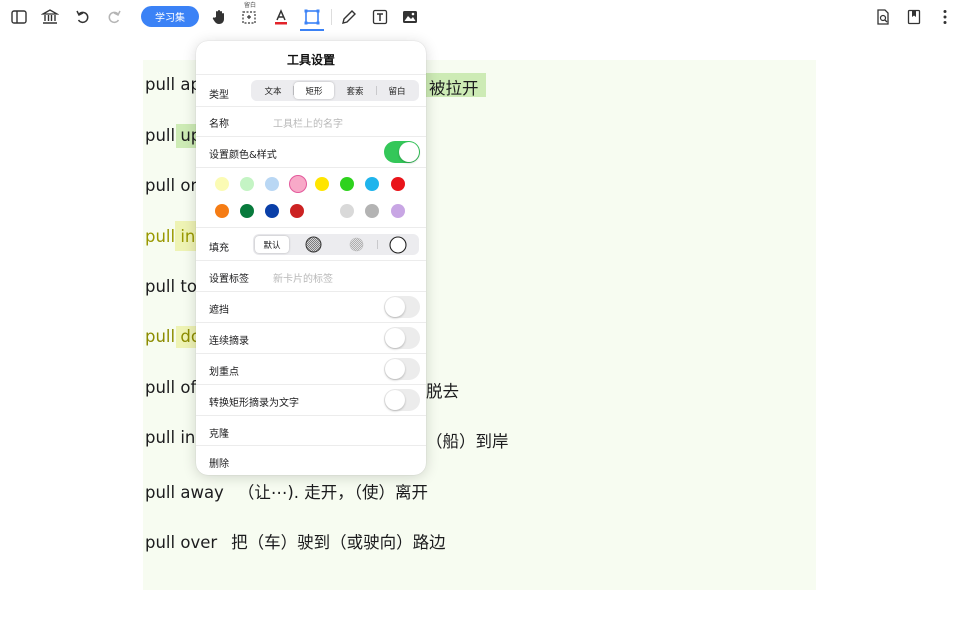  Describe the element at coordinates (219, 124) in the screenshot. I see `name-label: 名称` at that location.